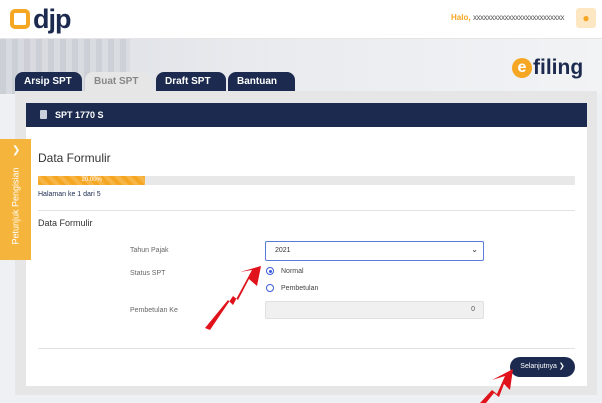 This screenshot has width=602, height=403. Describe the element at coordinates (301, 19) in the screenshot. I see `top-bar: djp Halo, xxxxxxxxxxxxxxxxxxxxxxxxxx ●` at that location.